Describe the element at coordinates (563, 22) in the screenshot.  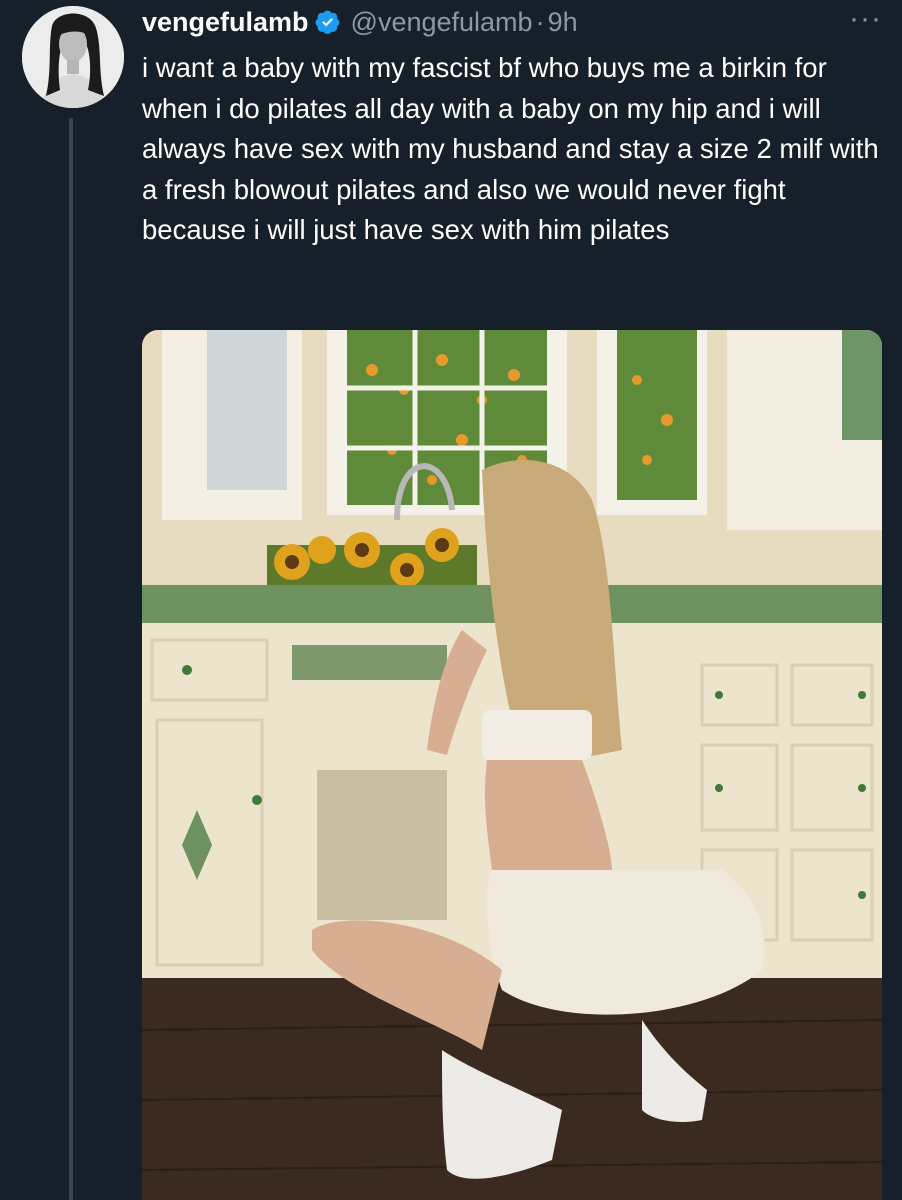
I see `timestamp: 9h` at that location.